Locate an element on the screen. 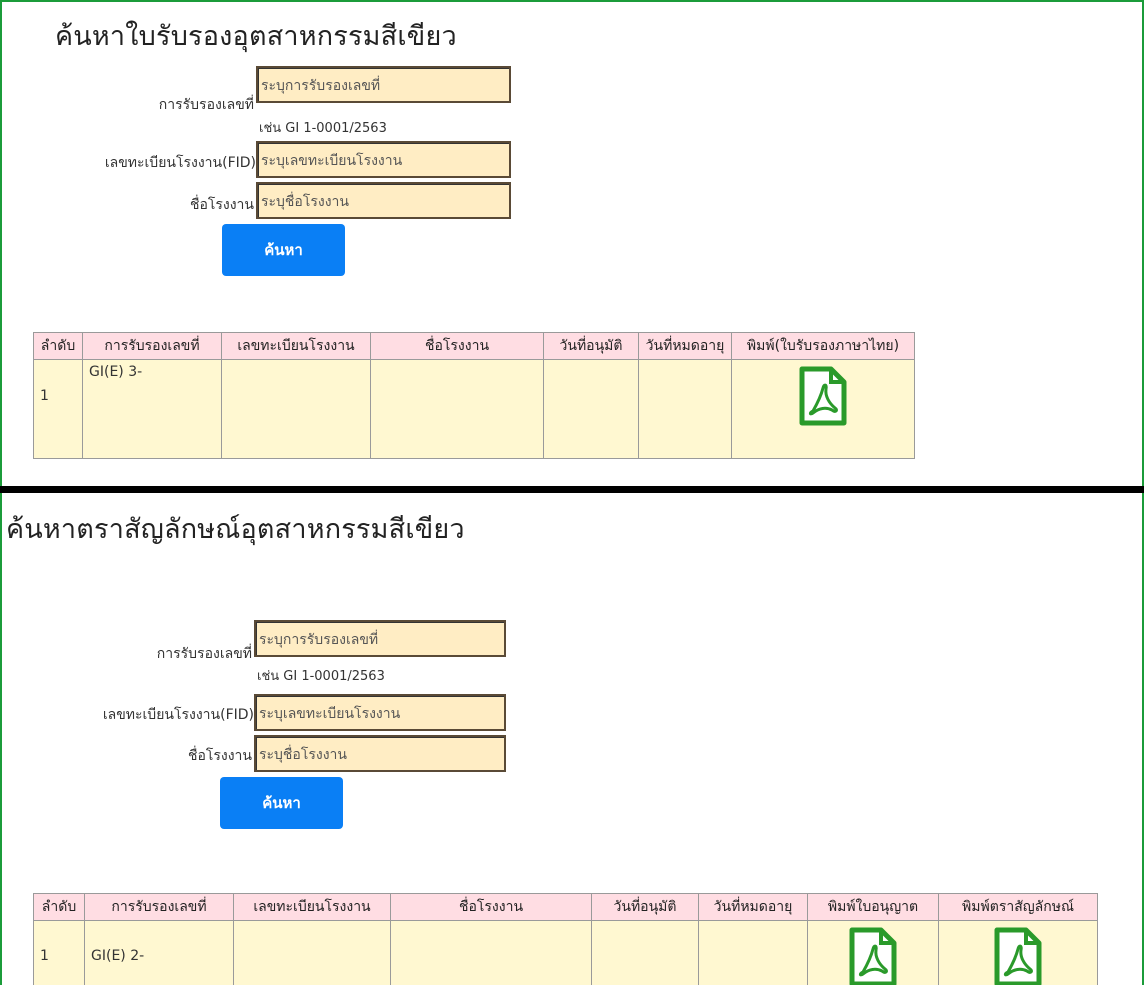  section-divider is located at coordinates (572, 489).